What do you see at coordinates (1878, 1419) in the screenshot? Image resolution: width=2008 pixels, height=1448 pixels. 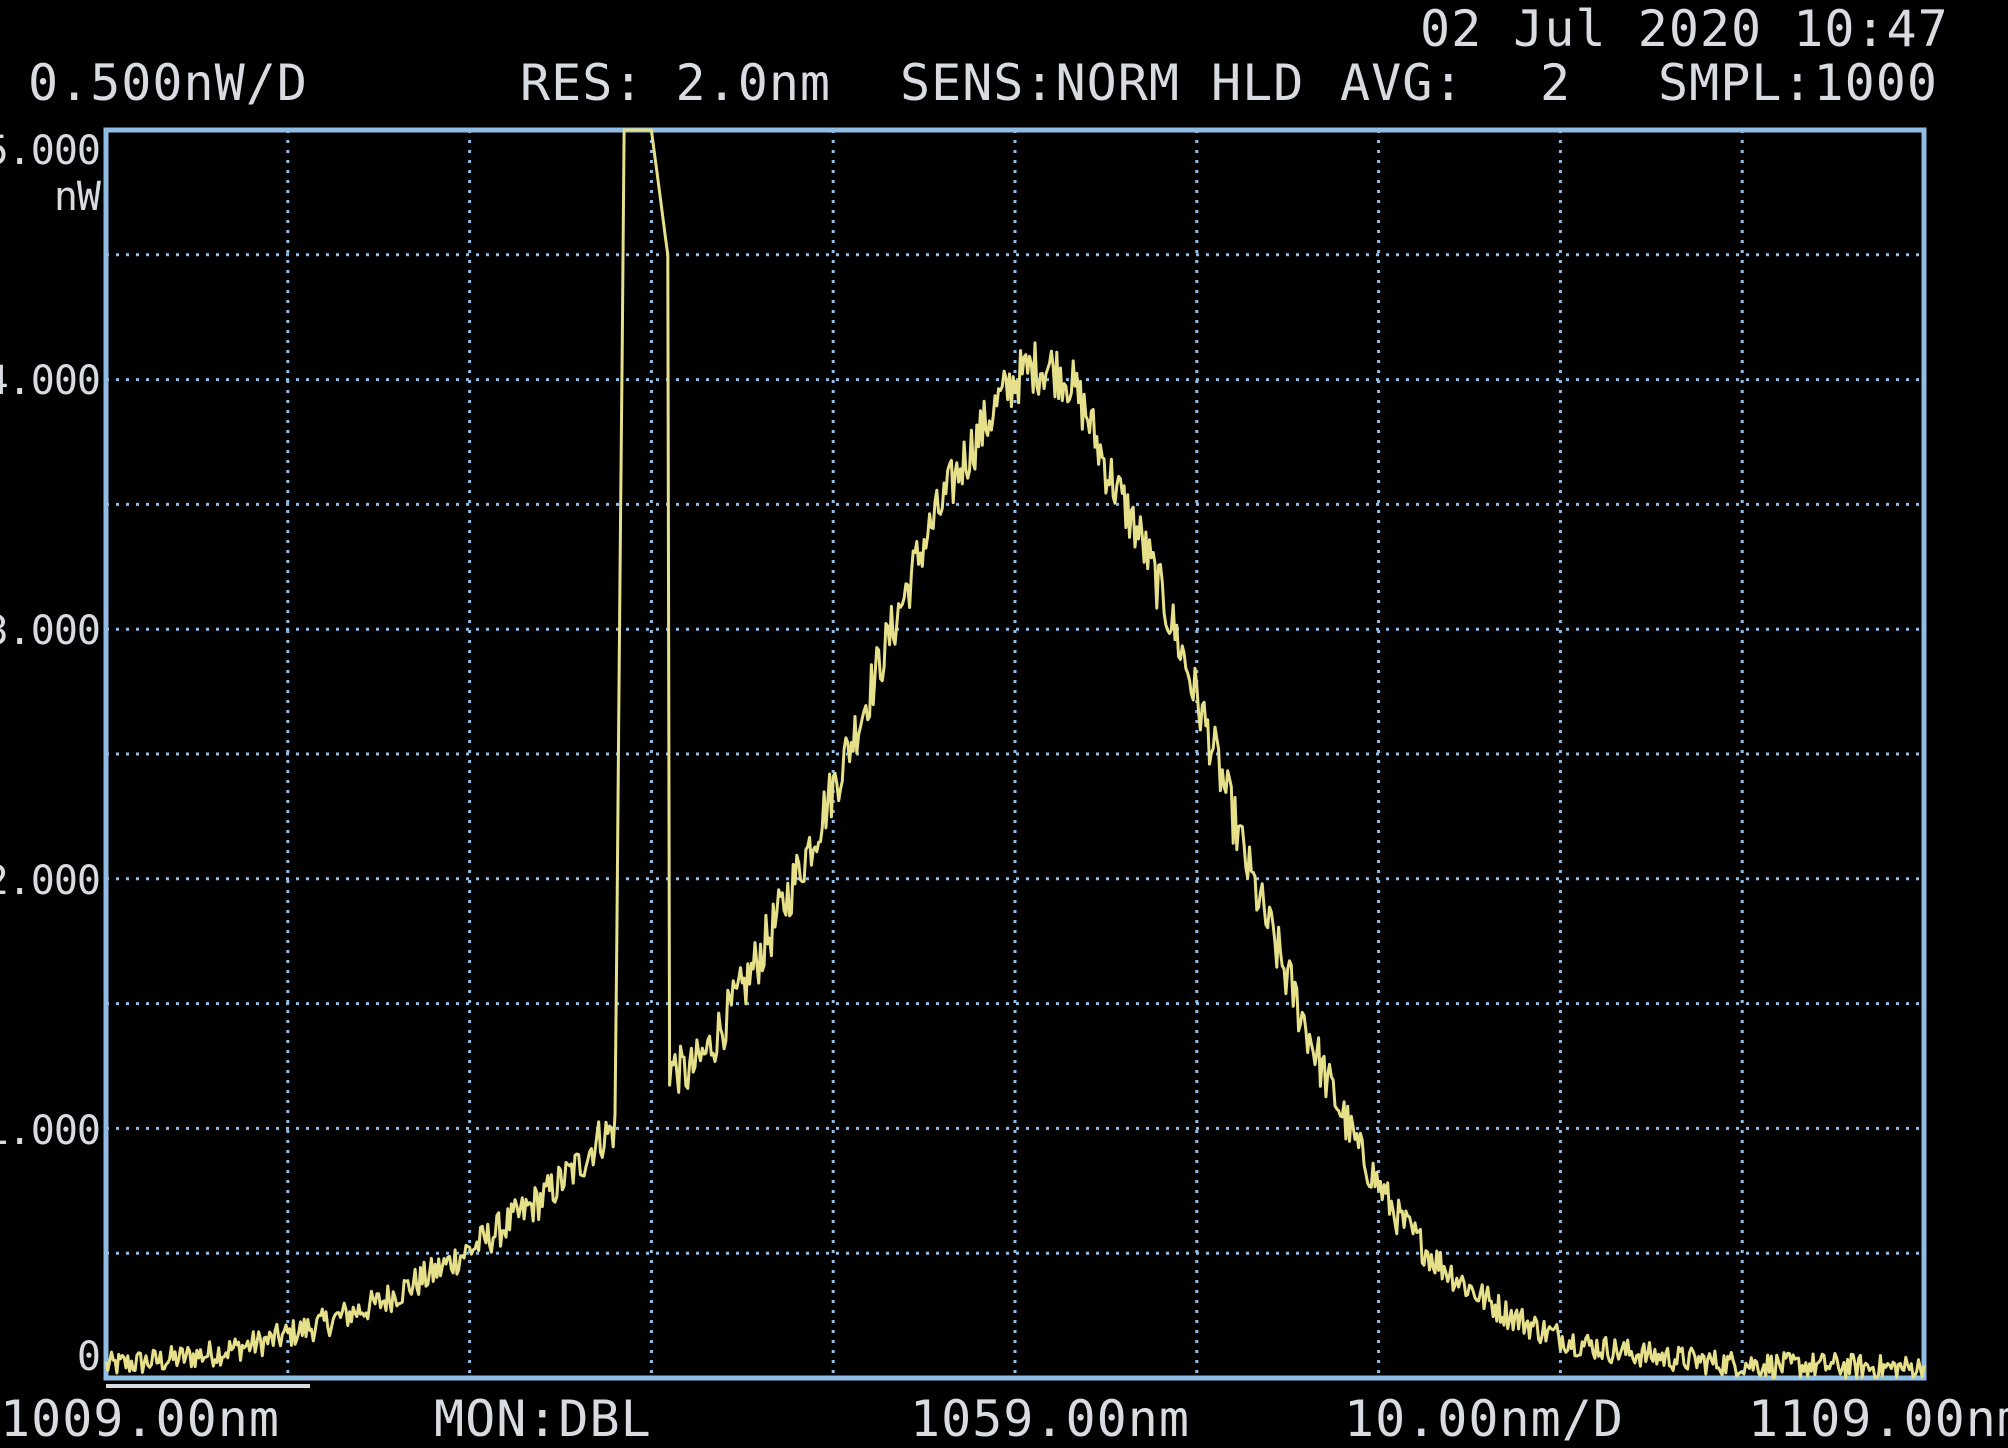 I see `stop-wavelength-label: 1109.00nm` at bounding box center [1878, 1419].